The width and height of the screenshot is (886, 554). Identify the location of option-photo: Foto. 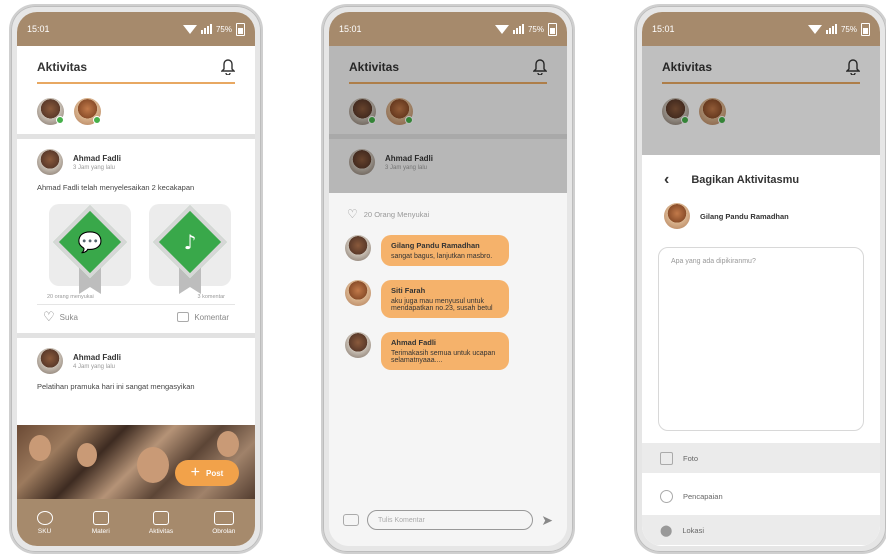
(761, 458).